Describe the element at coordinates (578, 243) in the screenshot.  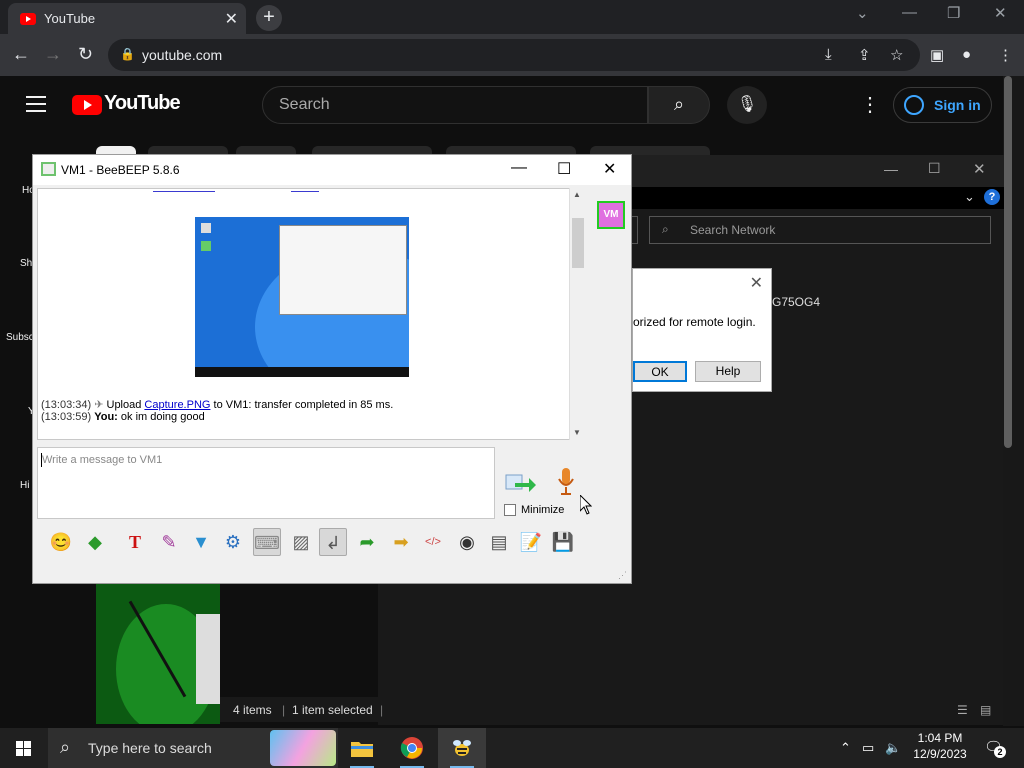
I see `scrollbar-thumb` at that location.